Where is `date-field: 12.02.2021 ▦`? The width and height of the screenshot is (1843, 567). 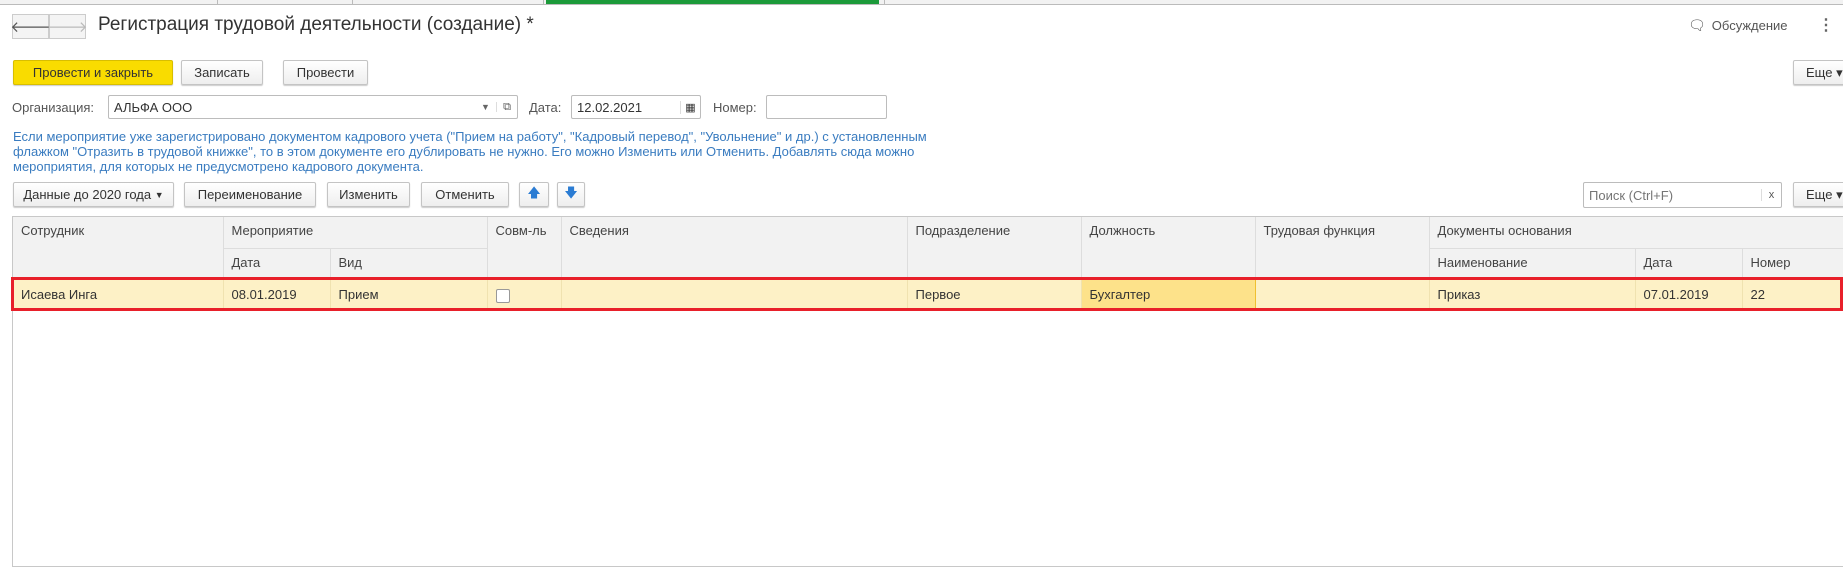
date-field: 12.02.2021 ▦ is located at coordinates (636, 107).